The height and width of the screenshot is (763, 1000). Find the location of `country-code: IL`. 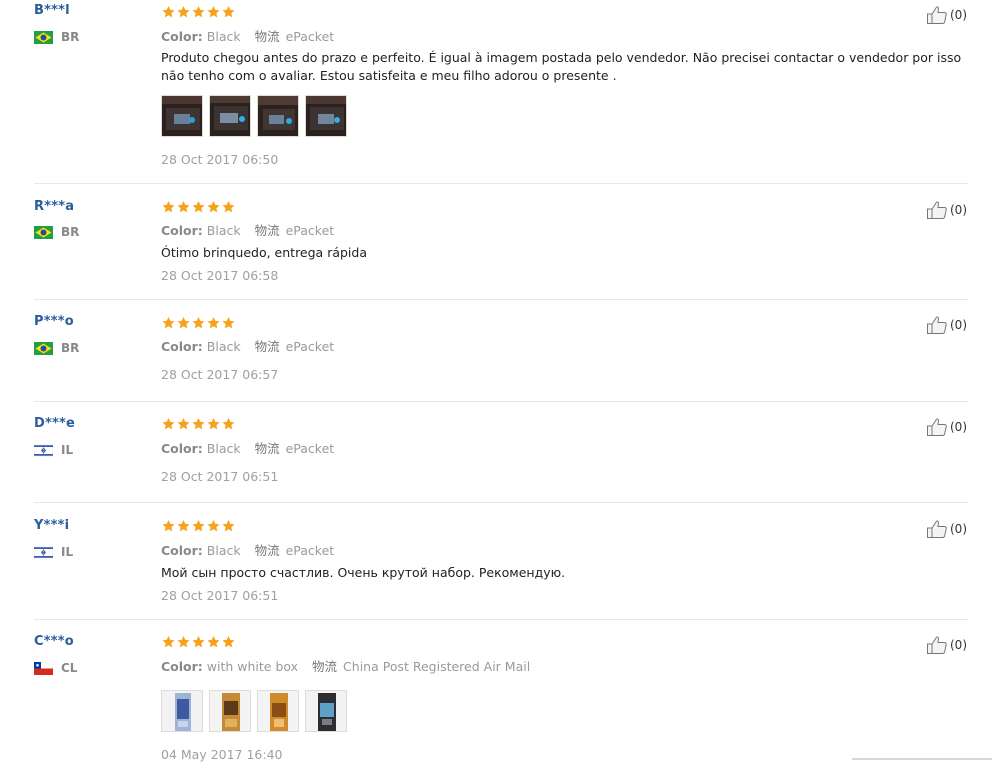

country-code: IL is located at coordinates (67, 552).